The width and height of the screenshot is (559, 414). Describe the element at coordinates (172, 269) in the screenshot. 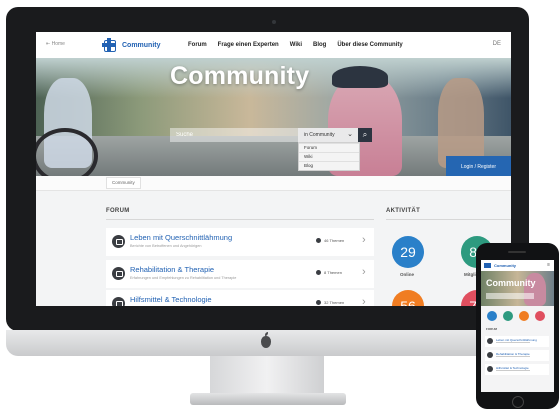

I see `forum-row-title: Rehabilitation & Therapie` at that location.